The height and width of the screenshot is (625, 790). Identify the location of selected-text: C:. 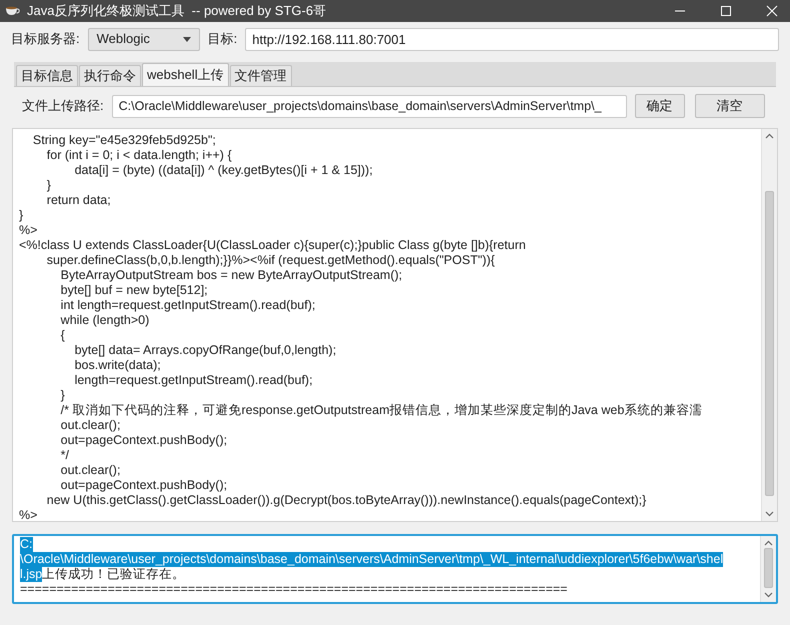
(26, 544).